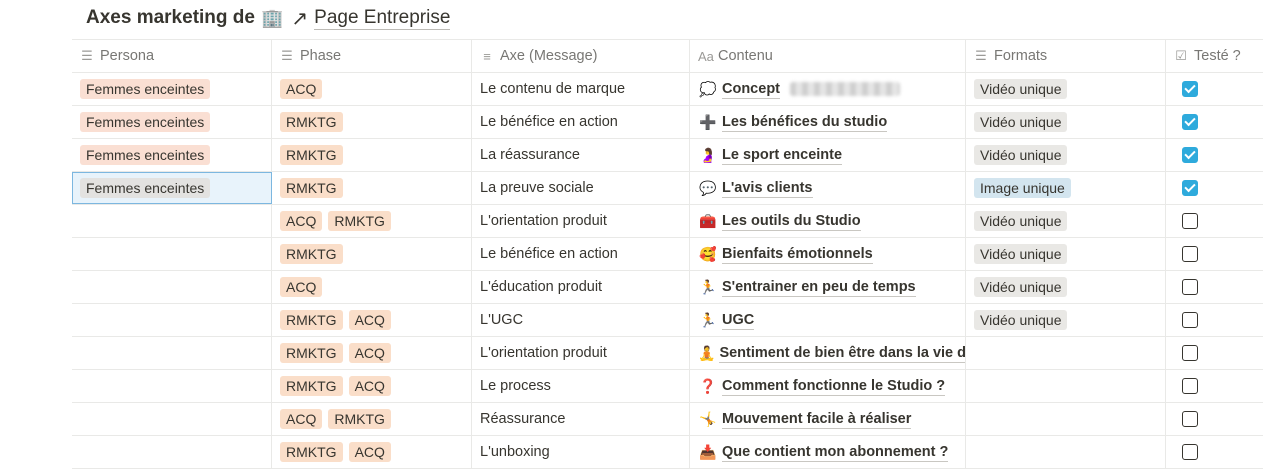 The width and height of the screenshot is (1263, 469). What do you see at coordinates (782, 155) in the screenshot?
I see `page-title-link: Le sport enceinte` at bounding box center [782, 155].